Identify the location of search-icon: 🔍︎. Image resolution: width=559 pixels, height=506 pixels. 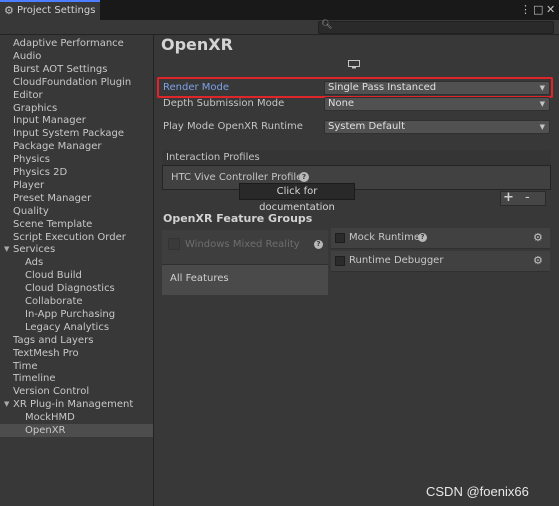
(327, 25).